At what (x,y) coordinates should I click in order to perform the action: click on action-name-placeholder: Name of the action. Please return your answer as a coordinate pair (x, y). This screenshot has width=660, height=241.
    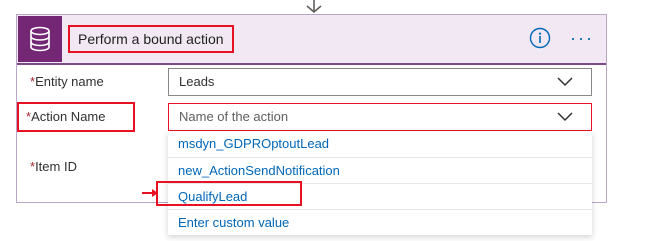
    Looking at the image, I should click on (234, 116).